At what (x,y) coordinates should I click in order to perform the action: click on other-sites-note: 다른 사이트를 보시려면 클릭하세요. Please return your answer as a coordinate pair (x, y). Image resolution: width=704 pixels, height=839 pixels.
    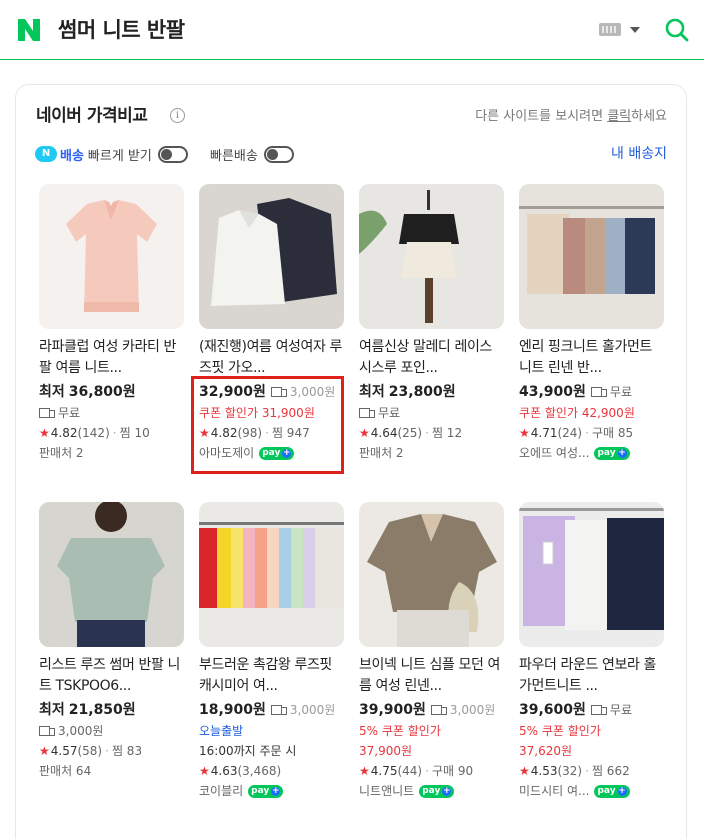
    Looking at the image, I should click on (571, 116).